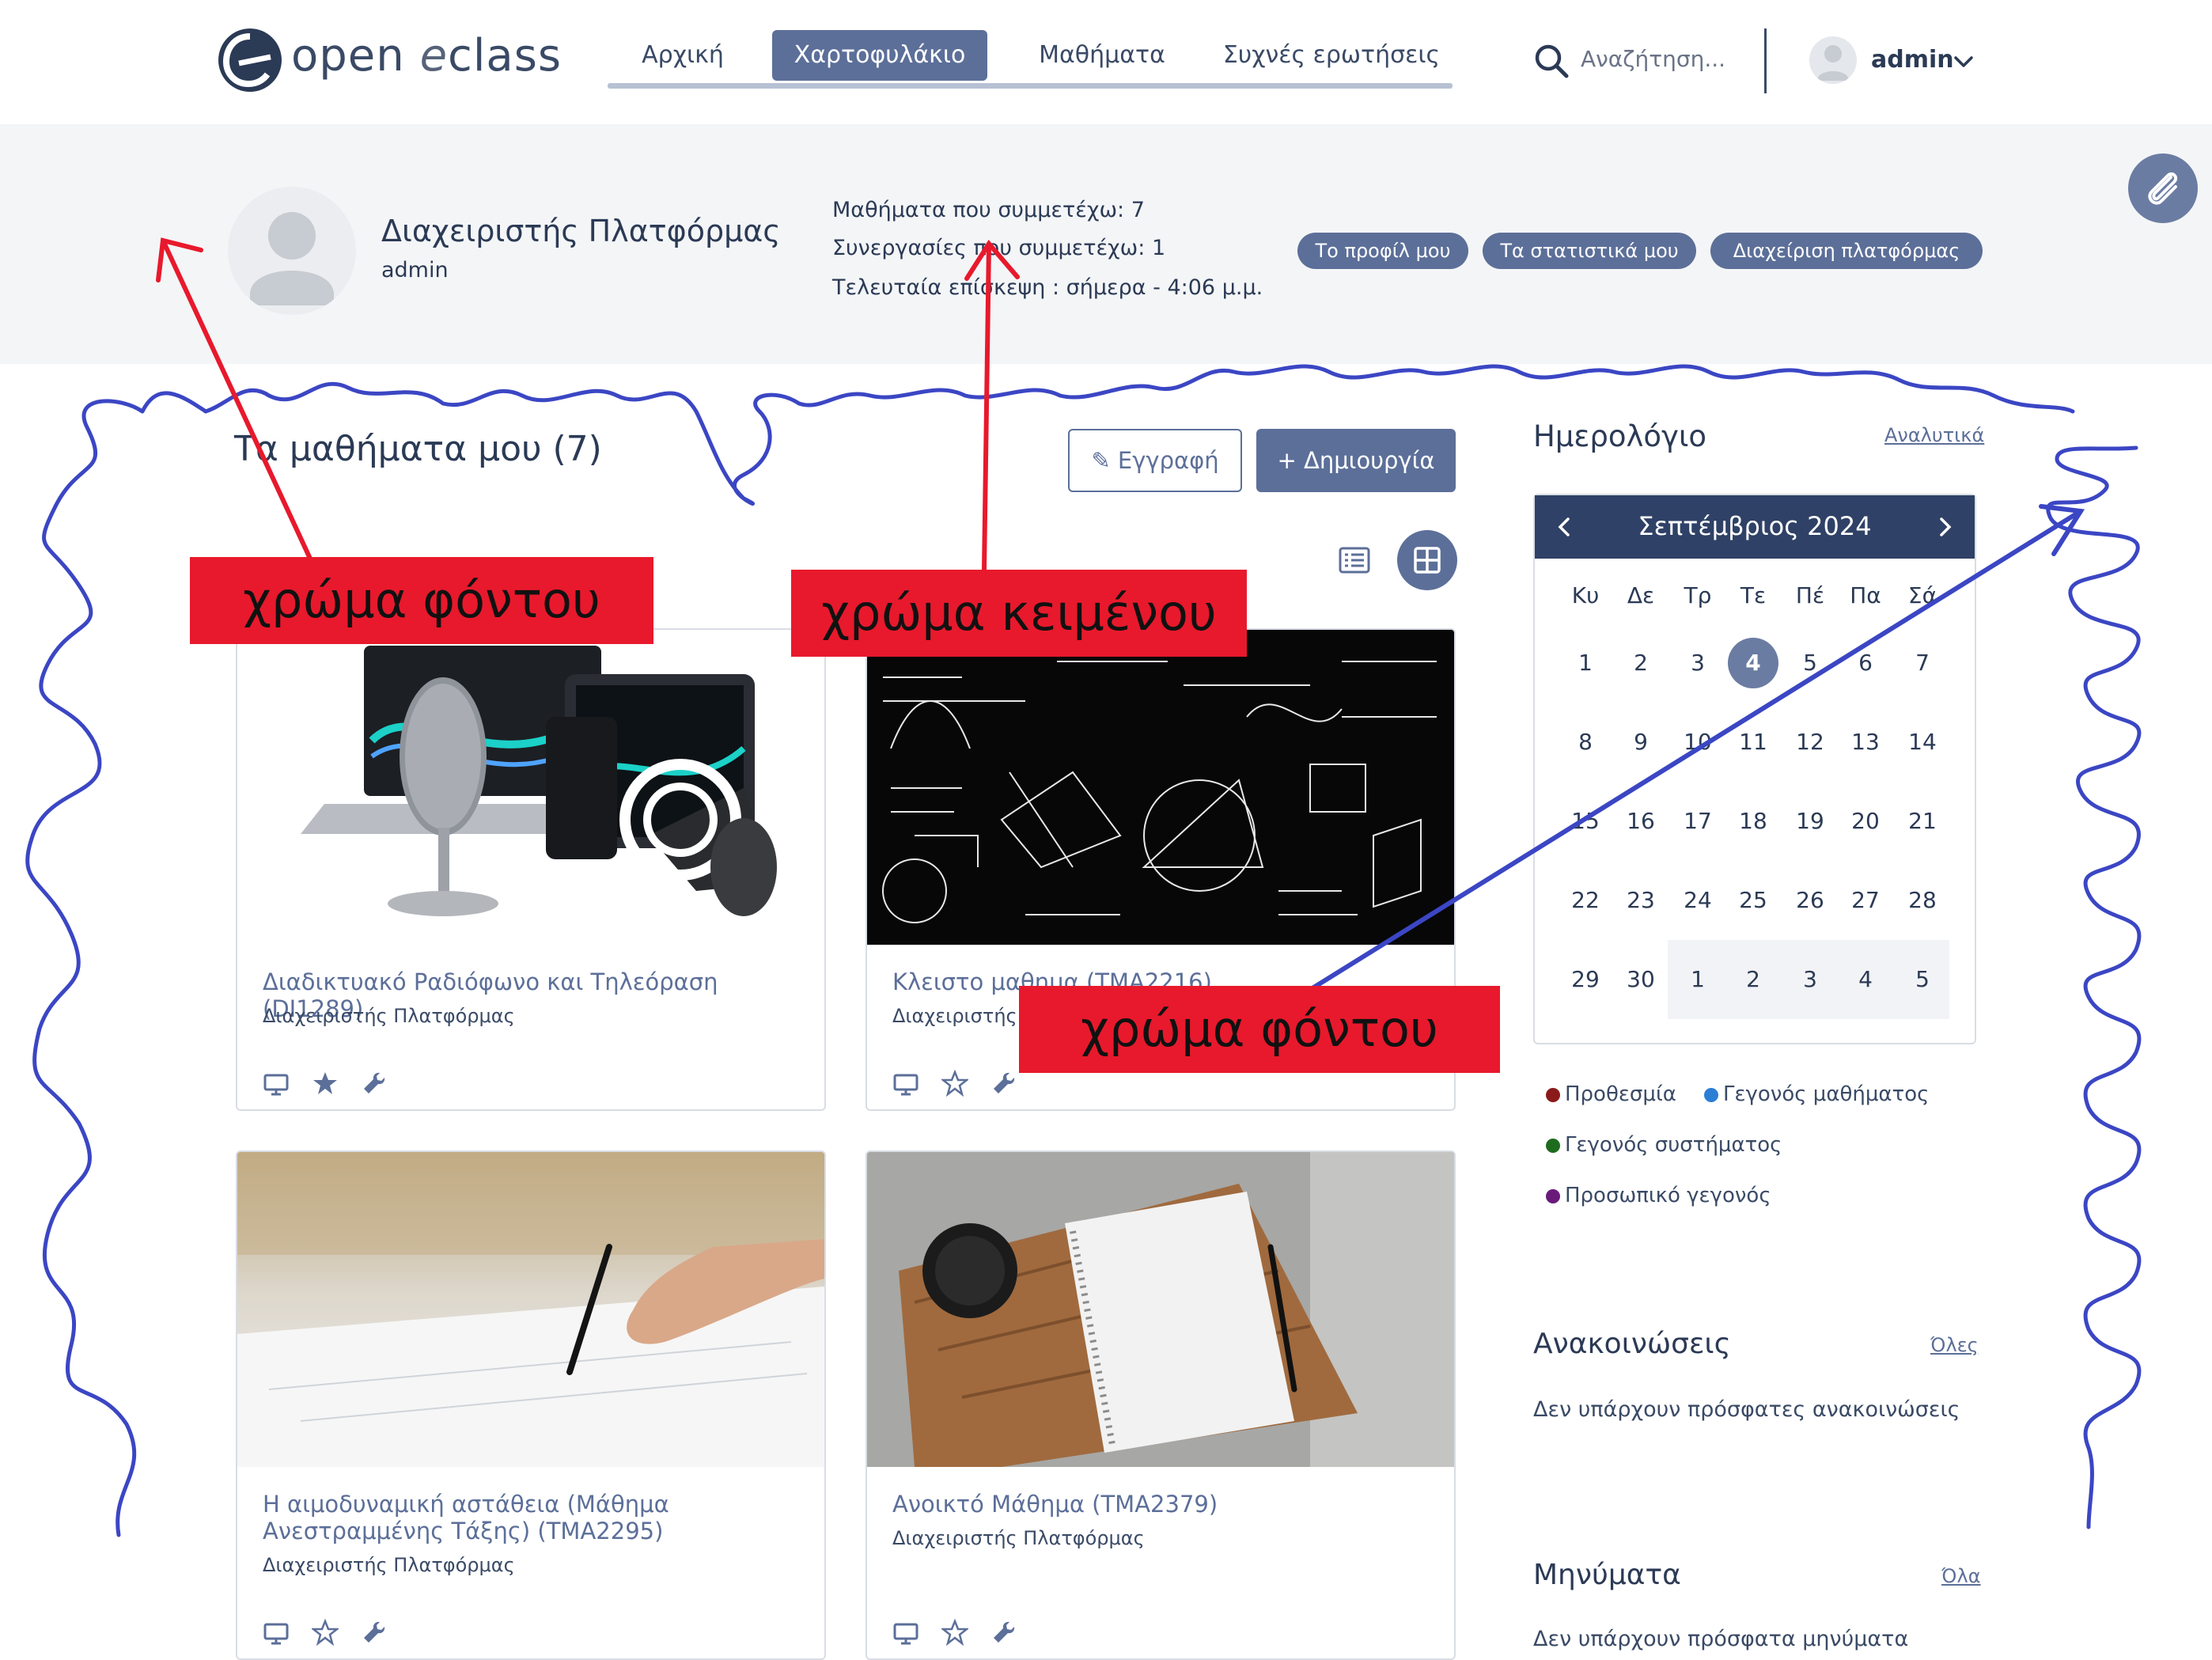 The image size is (2212, 1660). I want to click on grid-view-icon, so click(1427, 560).